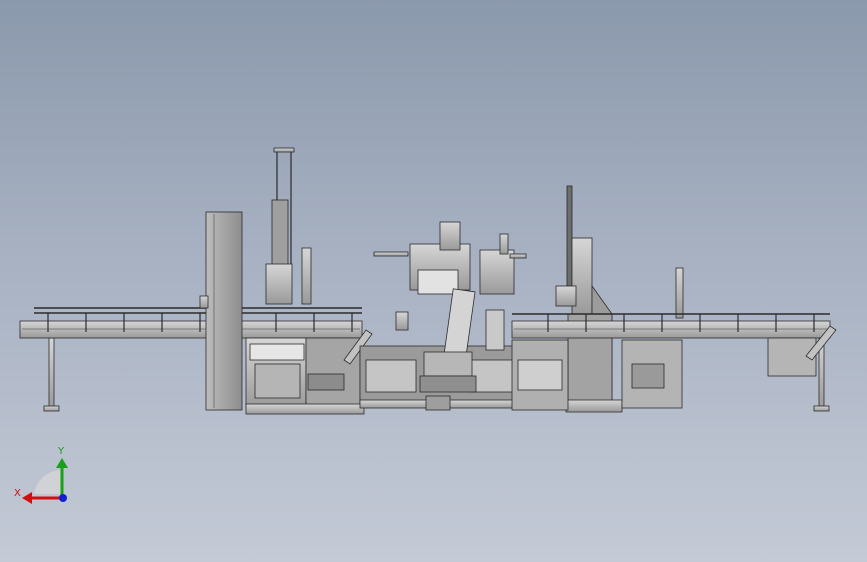  Describe the element at coordinates (221, 311) in the screenshot. I see `left-cabinet` at that location.